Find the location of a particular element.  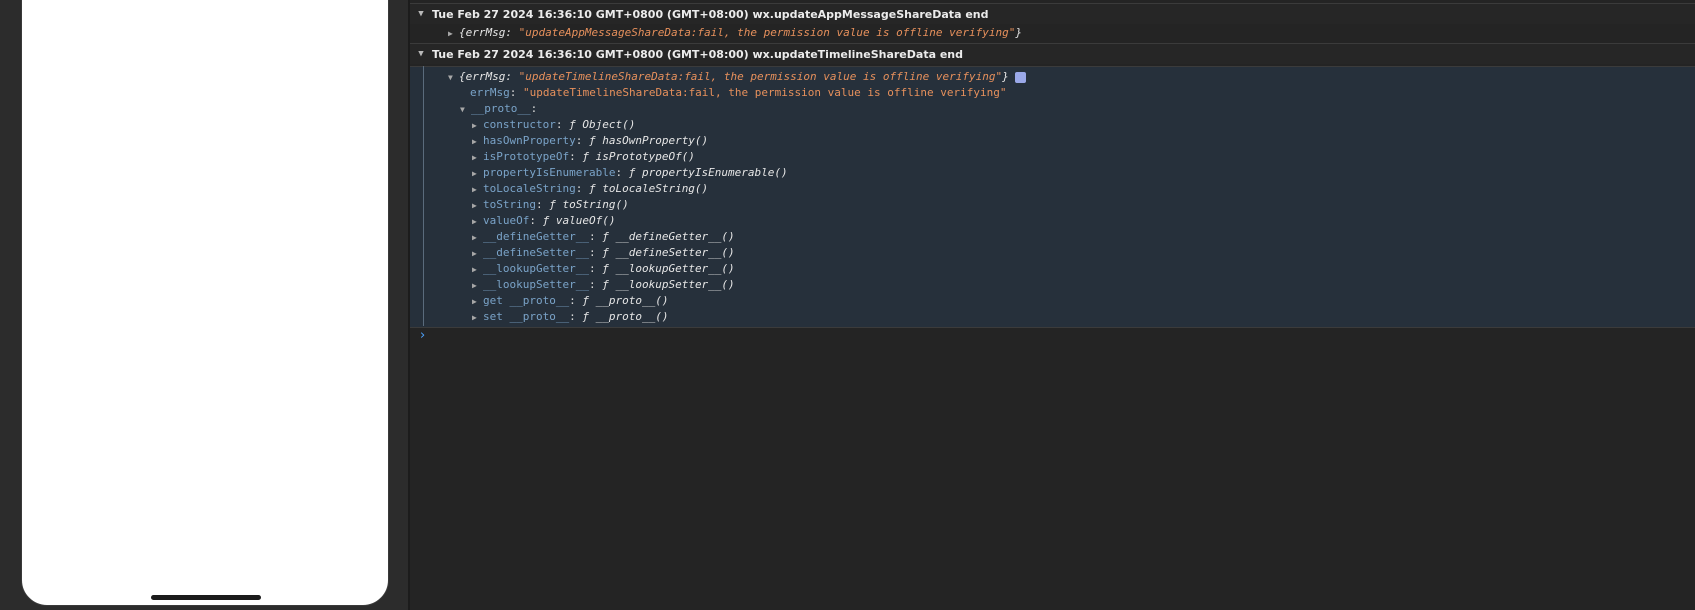

proto-member-row: ▶ isPrototypeOf: ƒ isPrototypeOf() is located at coordinates (583, 157).